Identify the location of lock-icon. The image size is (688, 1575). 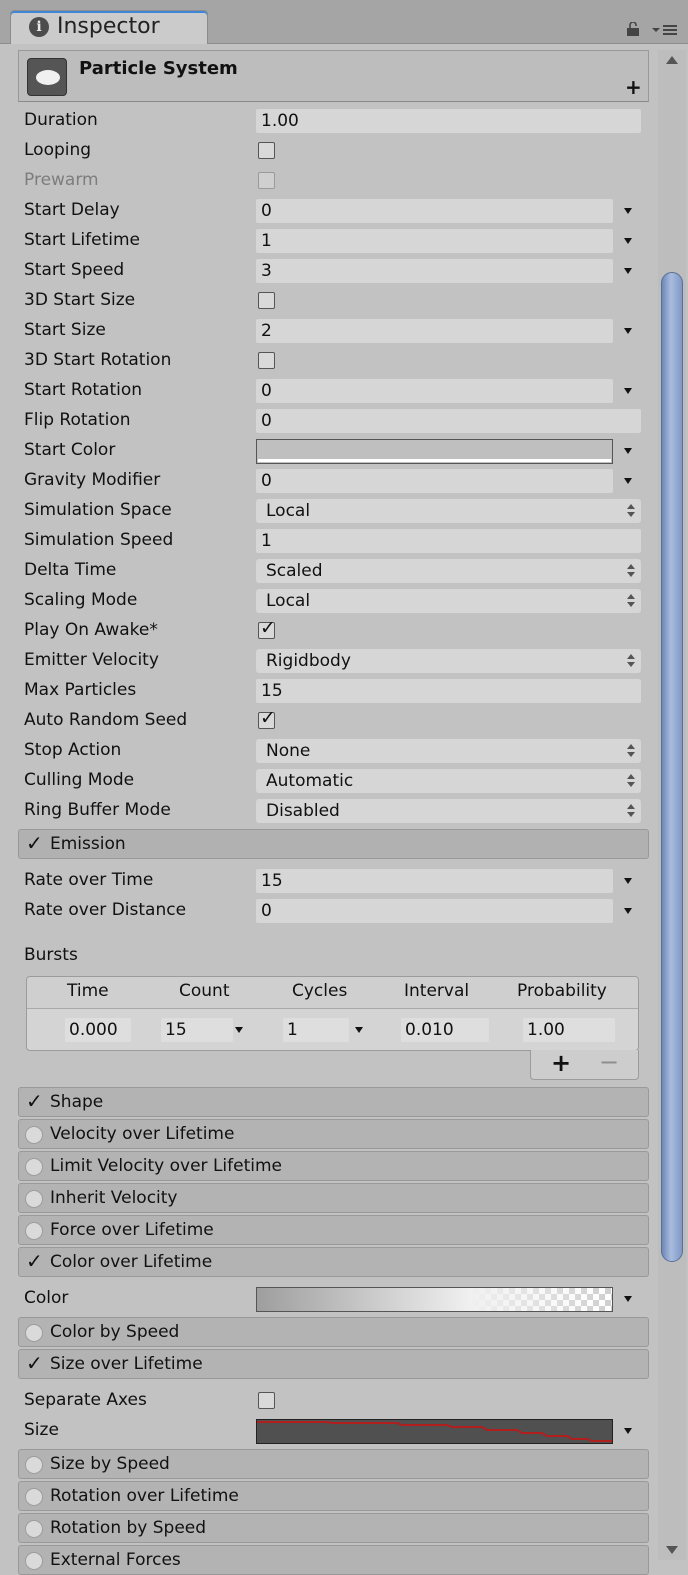
(634, 29).